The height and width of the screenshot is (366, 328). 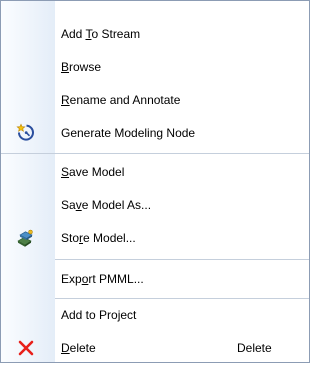 I want to click on menu-item-label: Rename and Annotate, so click(x=121, y=100).